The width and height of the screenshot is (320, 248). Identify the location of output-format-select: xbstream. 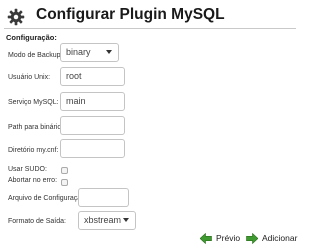
(107, 220).